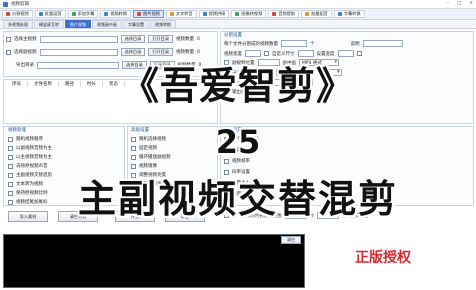 This screenshot has width=476, height=290. What do you see at coordinates (107, 24) in the screenshot?
I see `tab-pip: 视频画中画` at bounding box center [107, 24].